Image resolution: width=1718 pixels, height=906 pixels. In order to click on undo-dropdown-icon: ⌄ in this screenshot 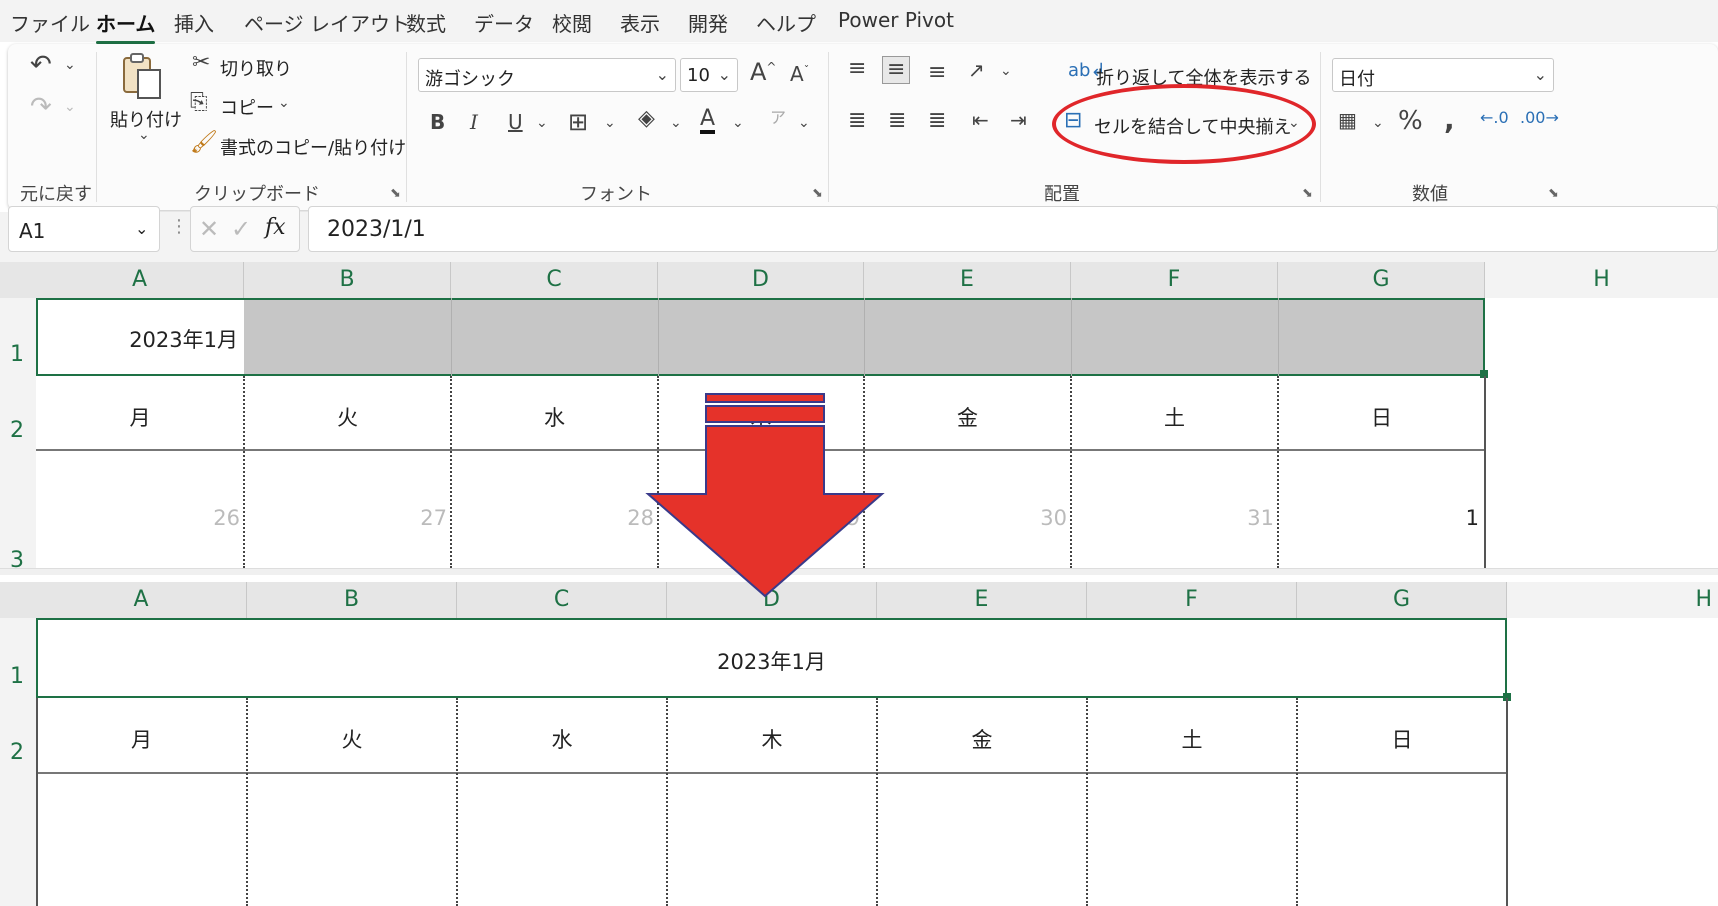, I will do `click(70, 65)`.